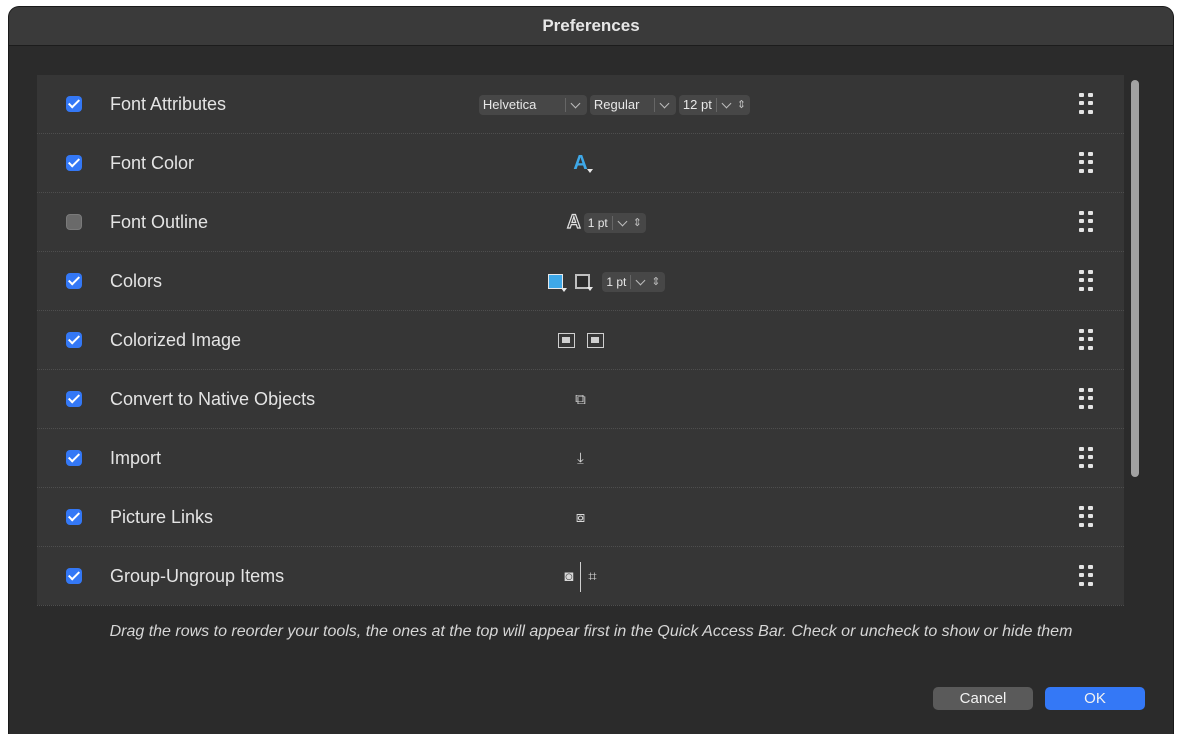 The width and height of the screenshot is (1178, 734). What do you see at coordinates (584, 282) in the screenshot?
I see `stroke-color-icon` at bounding box center [584, 282].